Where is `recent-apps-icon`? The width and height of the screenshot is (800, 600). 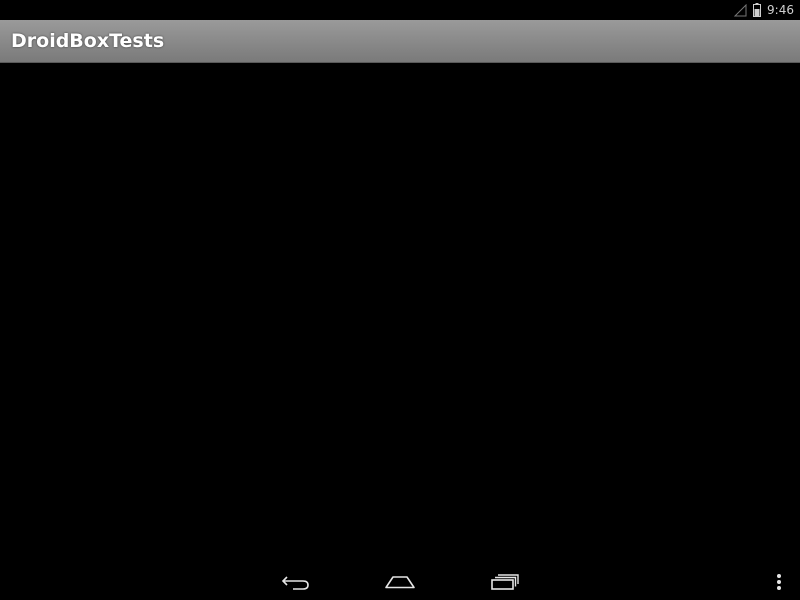
recent-apps-icon is located at coordinates (505, 581).